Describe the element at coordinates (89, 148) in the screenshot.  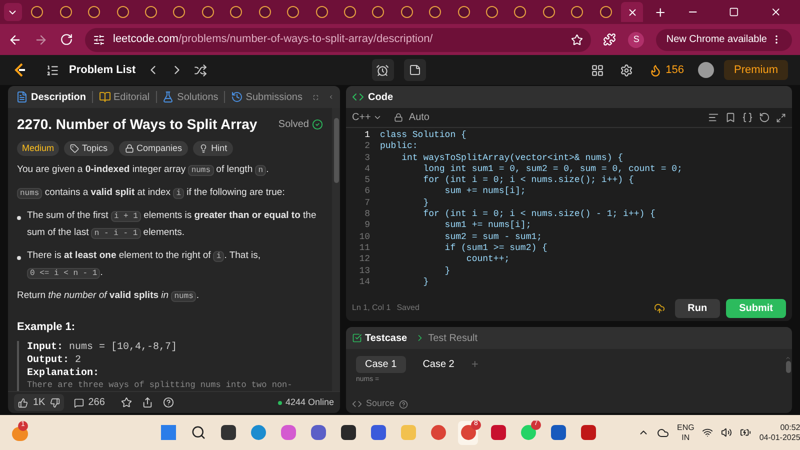
I see `topic-chip: Topics` at that location.